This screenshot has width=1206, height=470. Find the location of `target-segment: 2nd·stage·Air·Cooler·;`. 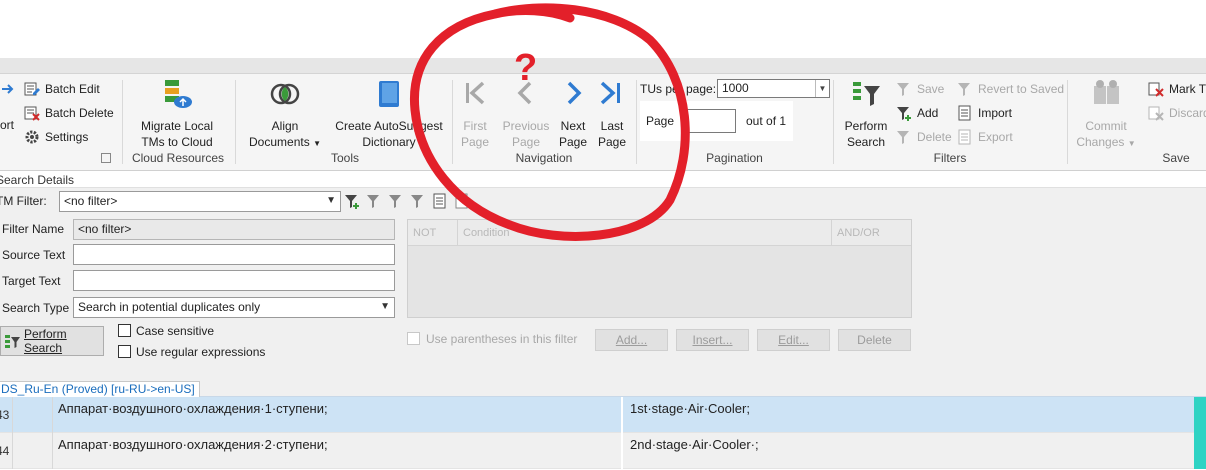

target-segment: 2nd·stage·Air·Cooler·; is located at coordinates (694, 444).